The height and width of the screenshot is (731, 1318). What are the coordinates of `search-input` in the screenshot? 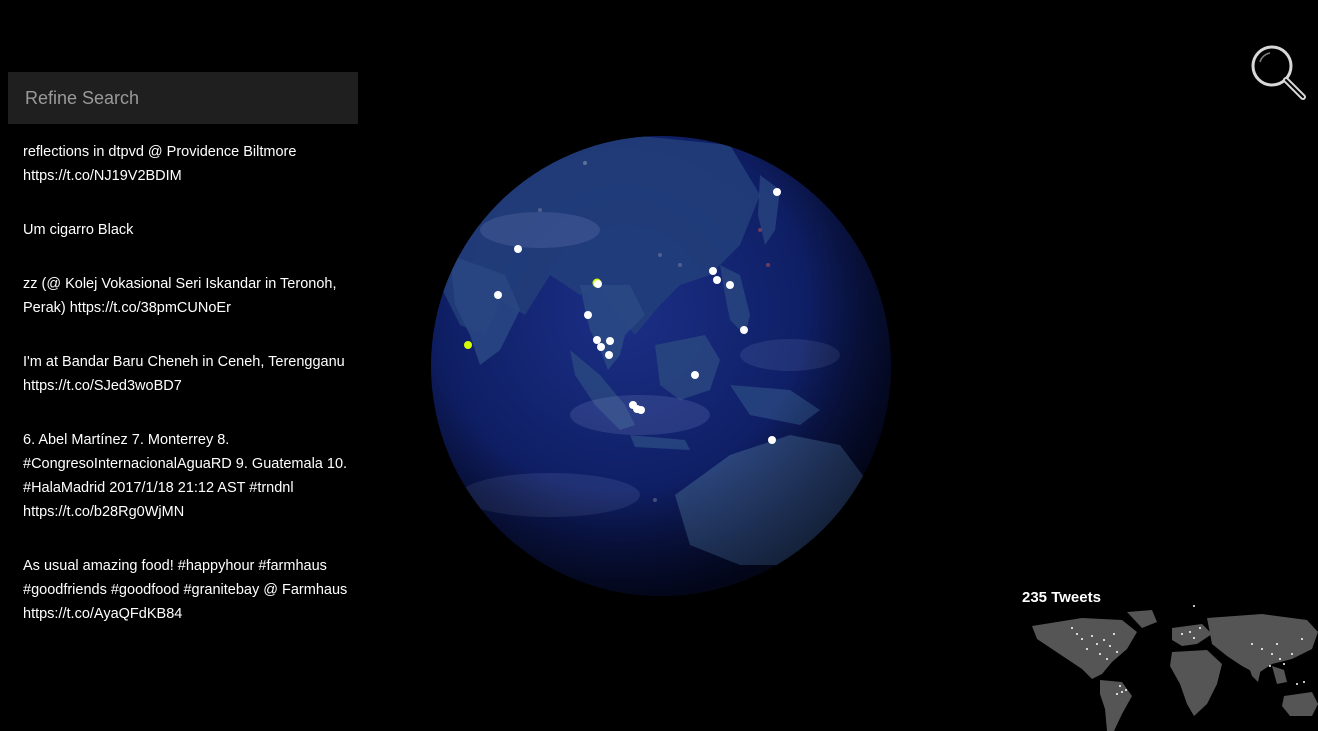 It's located at (183, 98).